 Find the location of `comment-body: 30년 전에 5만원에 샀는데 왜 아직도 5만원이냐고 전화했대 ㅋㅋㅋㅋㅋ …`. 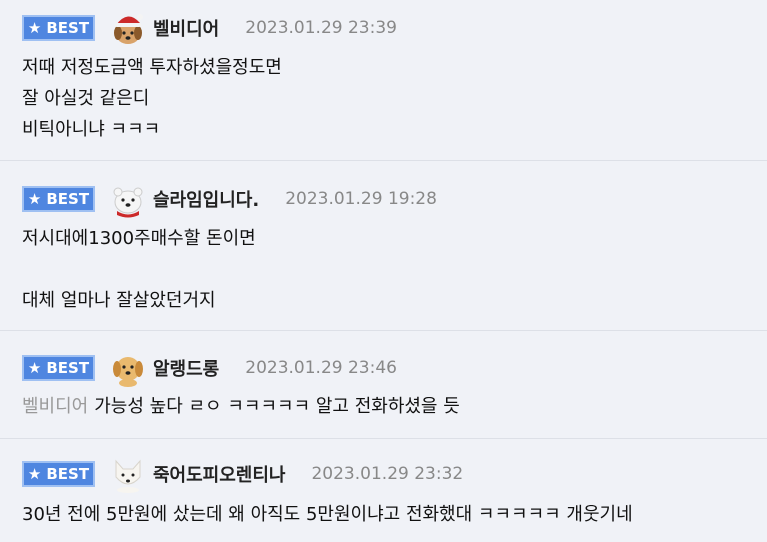

comment-body: 30년 전에 5만원에 샀는데 왜 아직도 5만원이냐고 전화했대 ㅋㅋㅋㅋㅋ … is located at coordinates (327, 514).